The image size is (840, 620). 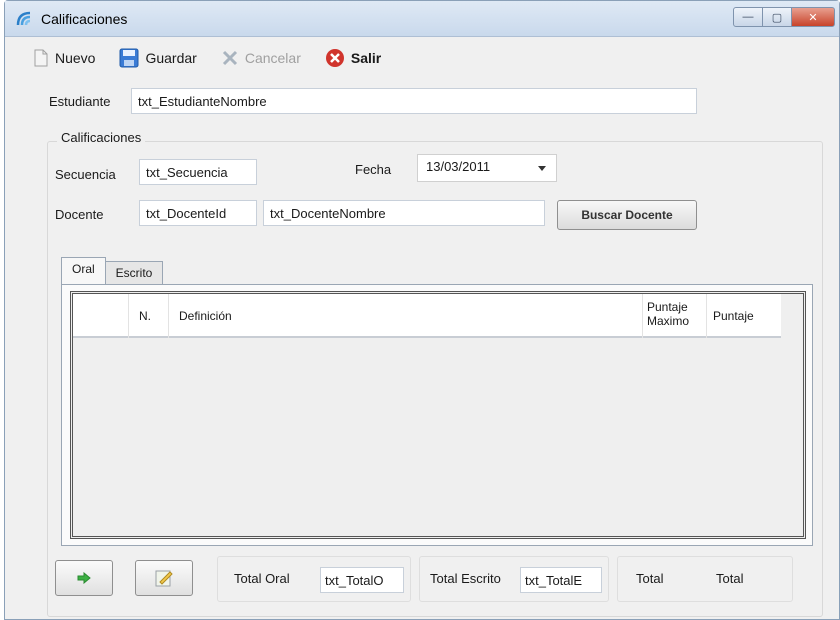 I want to click on column-header-max-score-label: Puntaje Maximo, so click(x=668, y=314).